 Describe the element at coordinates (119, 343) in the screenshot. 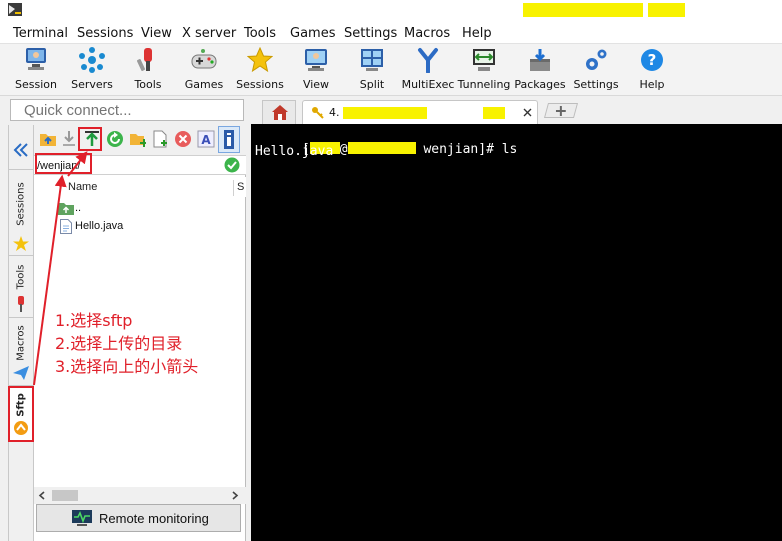

I see `annotation-line: 2.选择上传的目录` at that location.